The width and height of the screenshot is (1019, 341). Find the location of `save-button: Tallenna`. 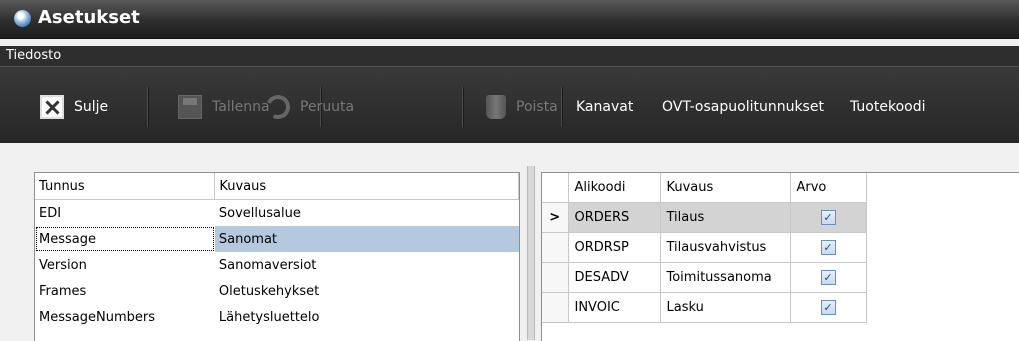

save-button: Tallenna is located at coordinates (224, 107).